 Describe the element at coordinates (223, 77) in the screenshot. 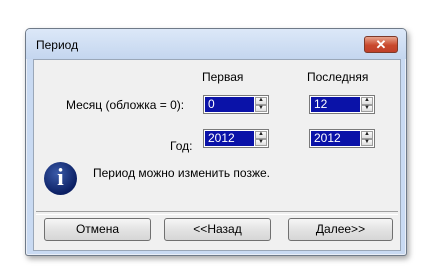

I see `column-header-first: Первая` at that location.